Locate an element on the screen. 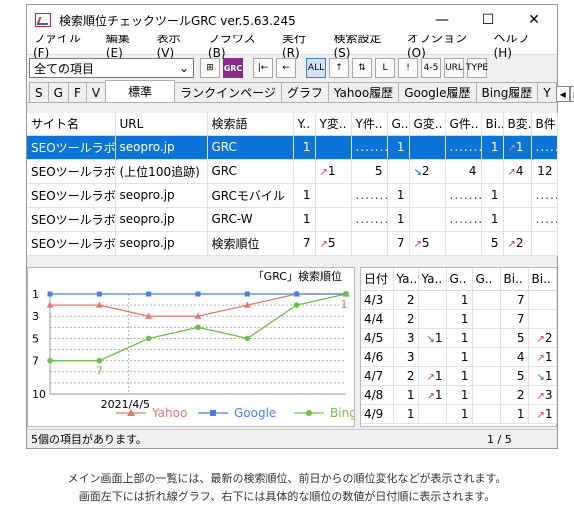 This screenshot has width=574, height=508. grid-cell: ↗1 is located at coordinates (333, 171).